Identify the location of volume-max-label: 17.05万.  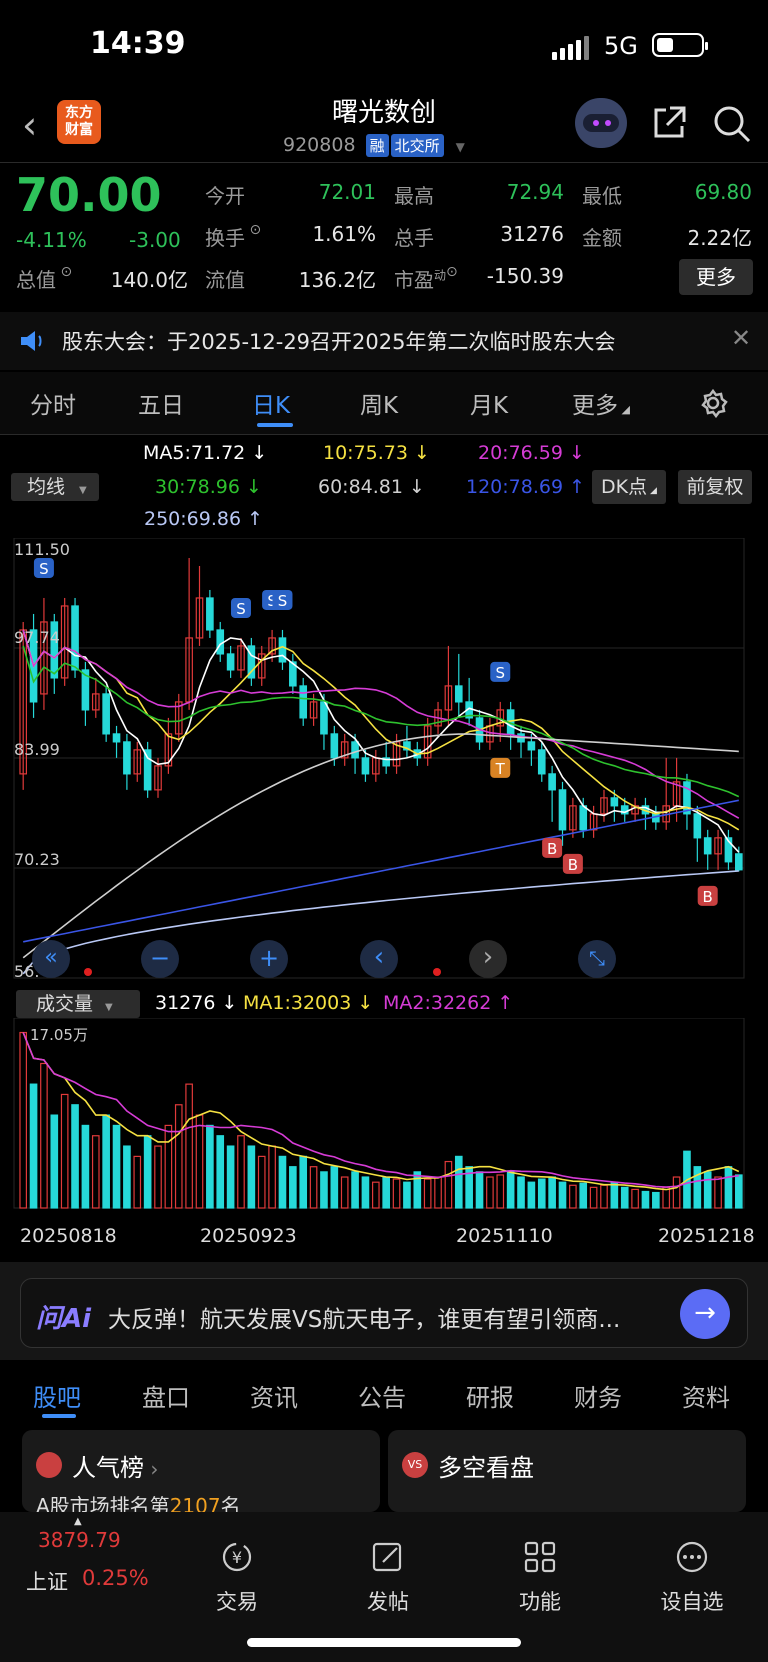
(59, 1035).